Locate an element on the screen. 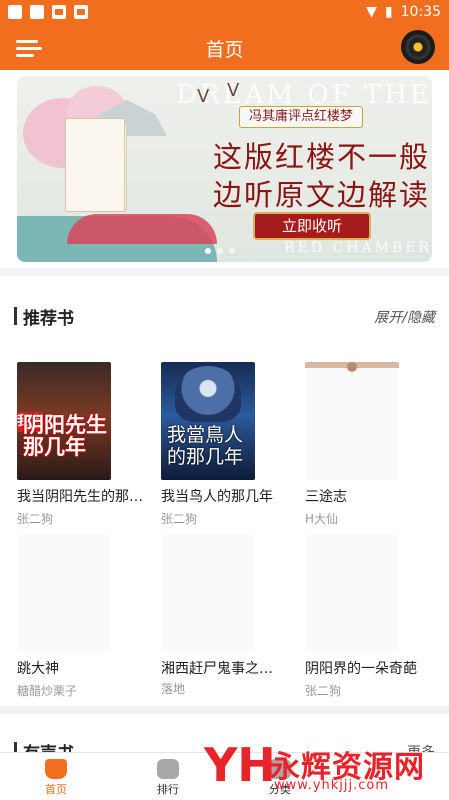  vinyl-record-icon is located at coordinates (418, 47).